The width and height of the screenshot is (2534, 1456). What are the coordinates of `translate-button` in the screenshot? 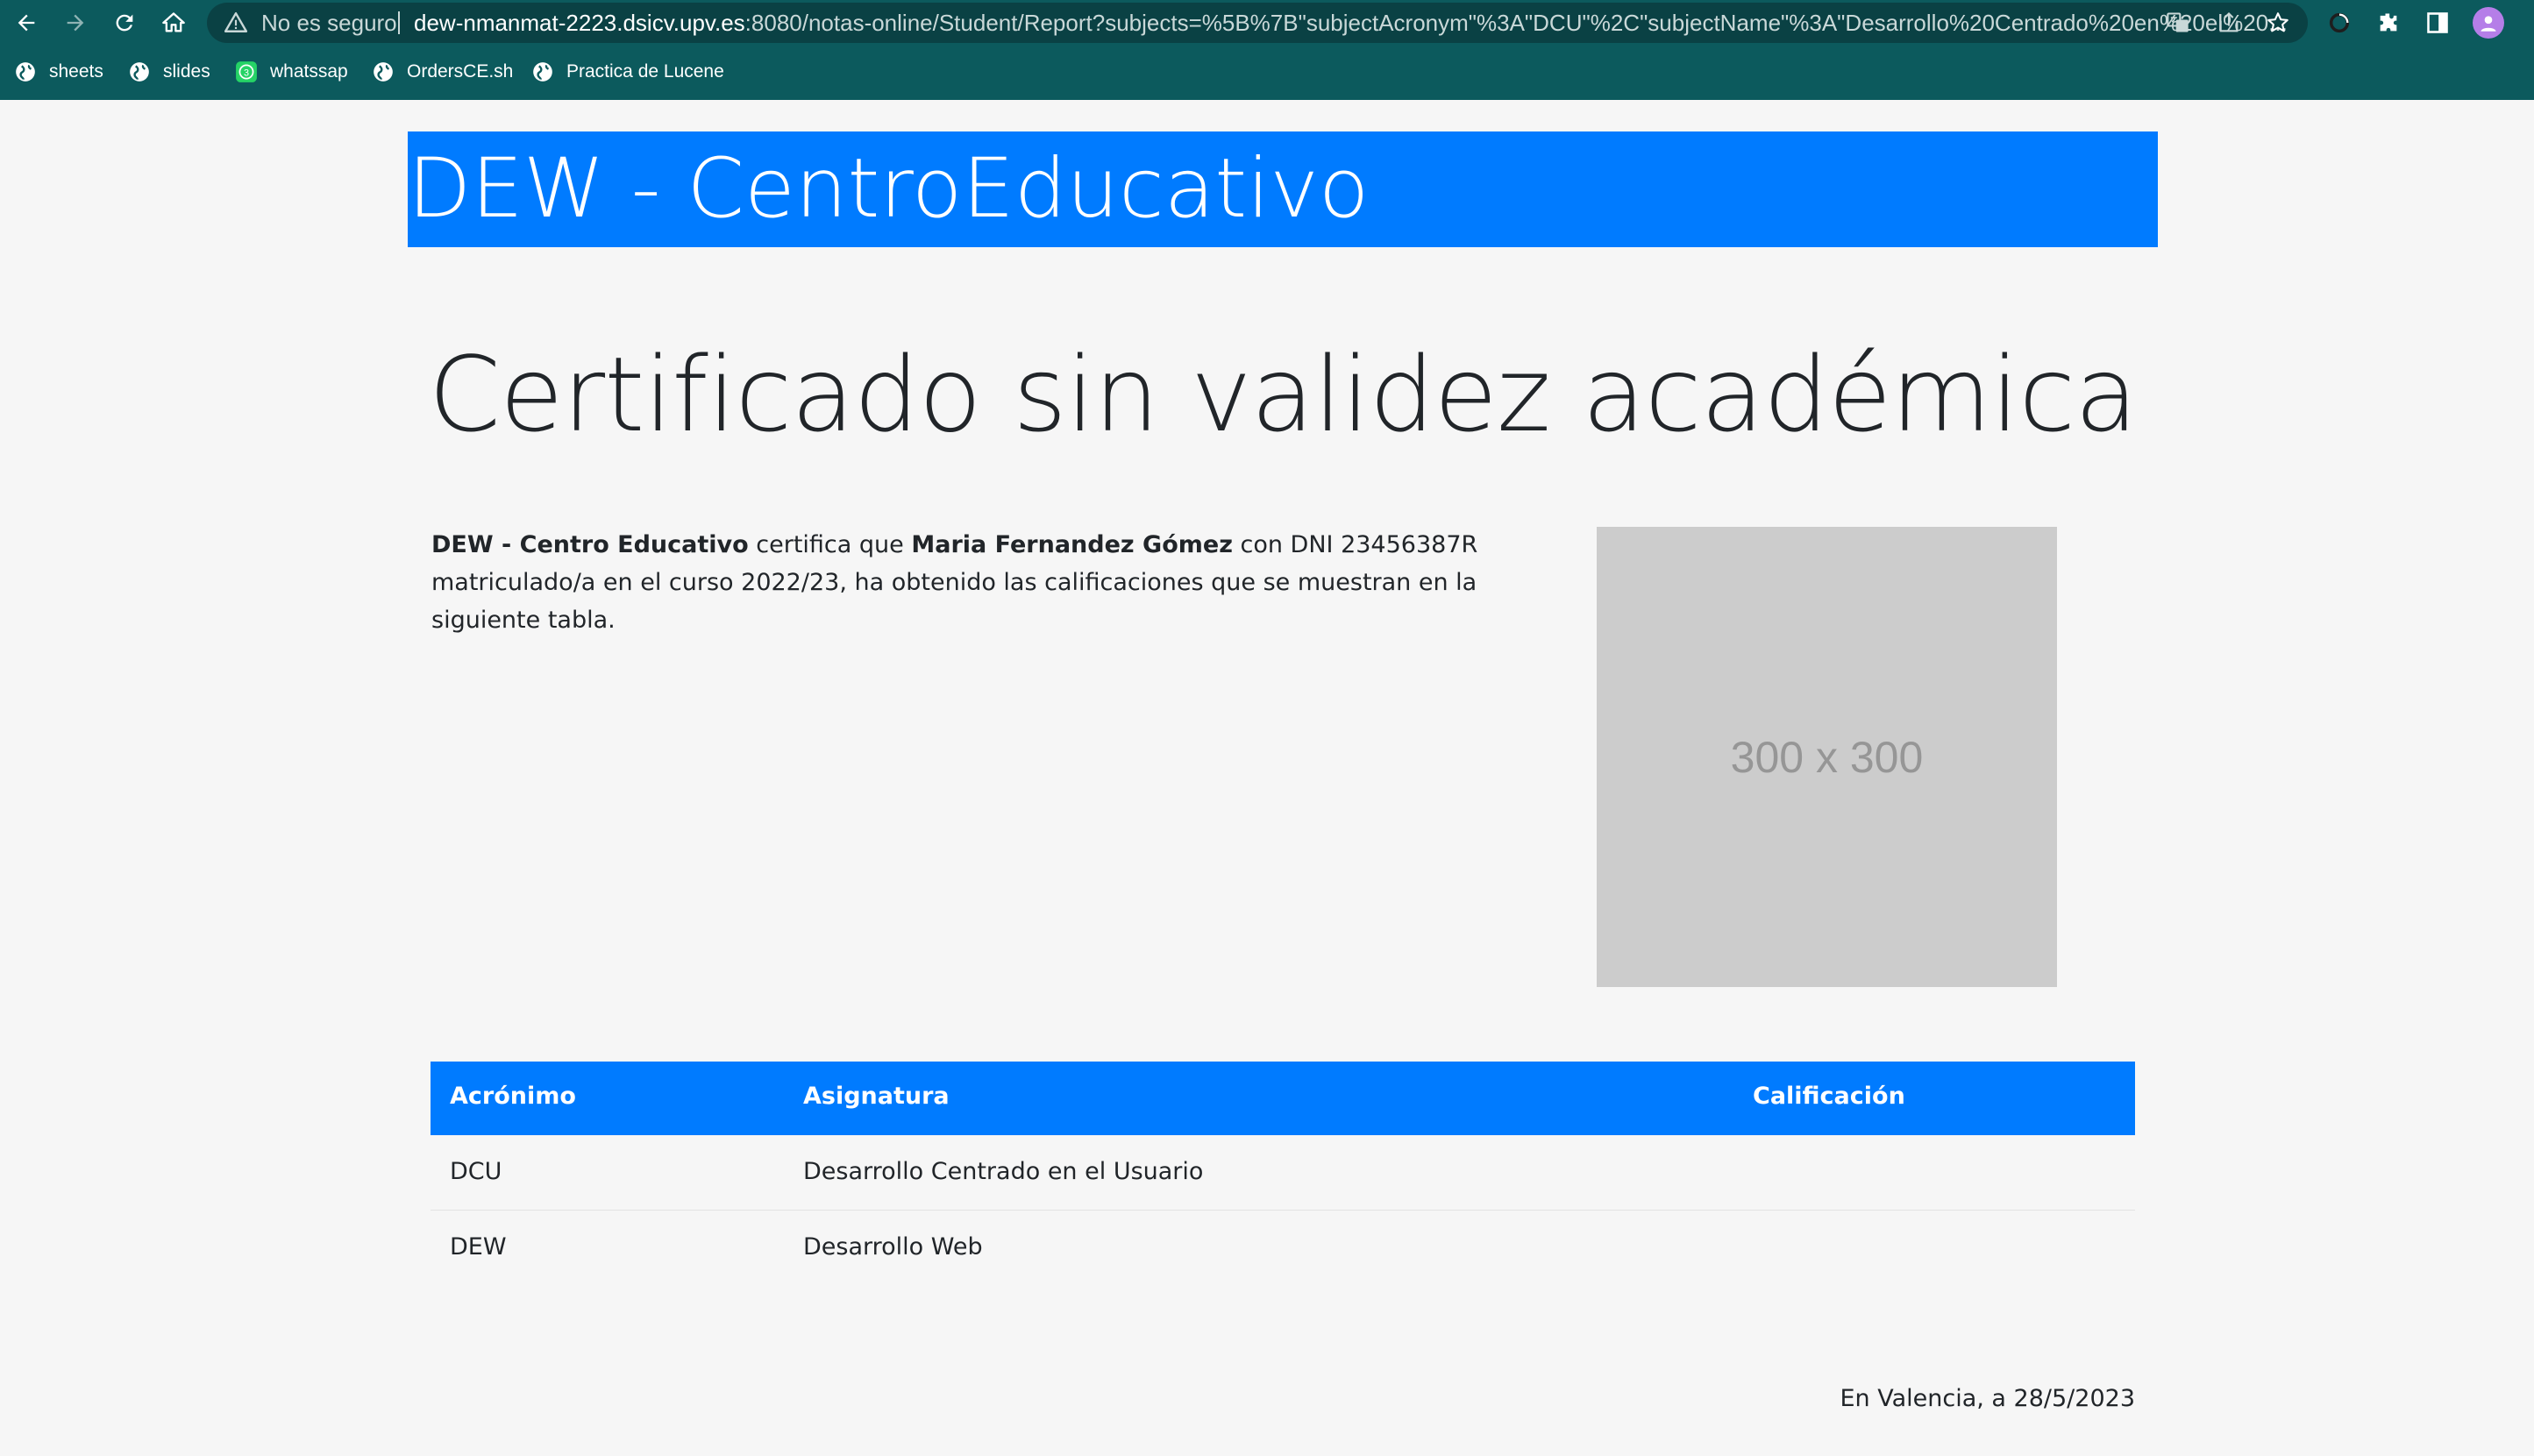 It's located at (2178, 23).